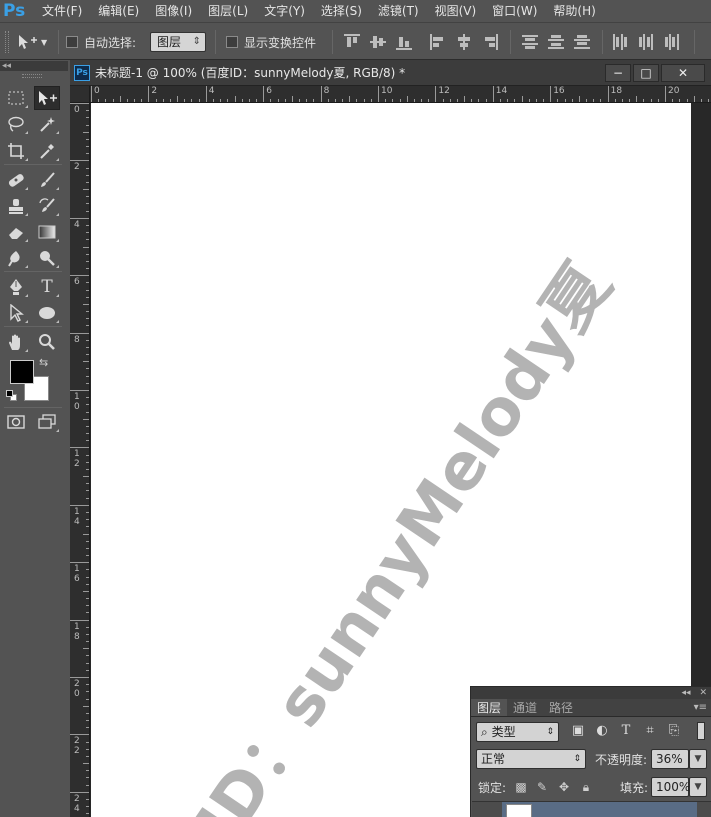  Describe the element at coordinates (16, 232) in the screenshot. I see `eraser-tool` at that location.